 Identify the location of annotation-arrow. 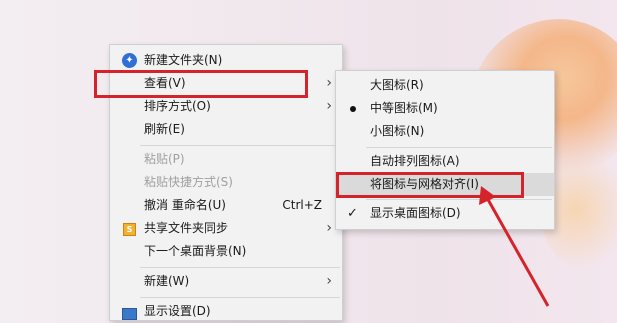
(514, 246).